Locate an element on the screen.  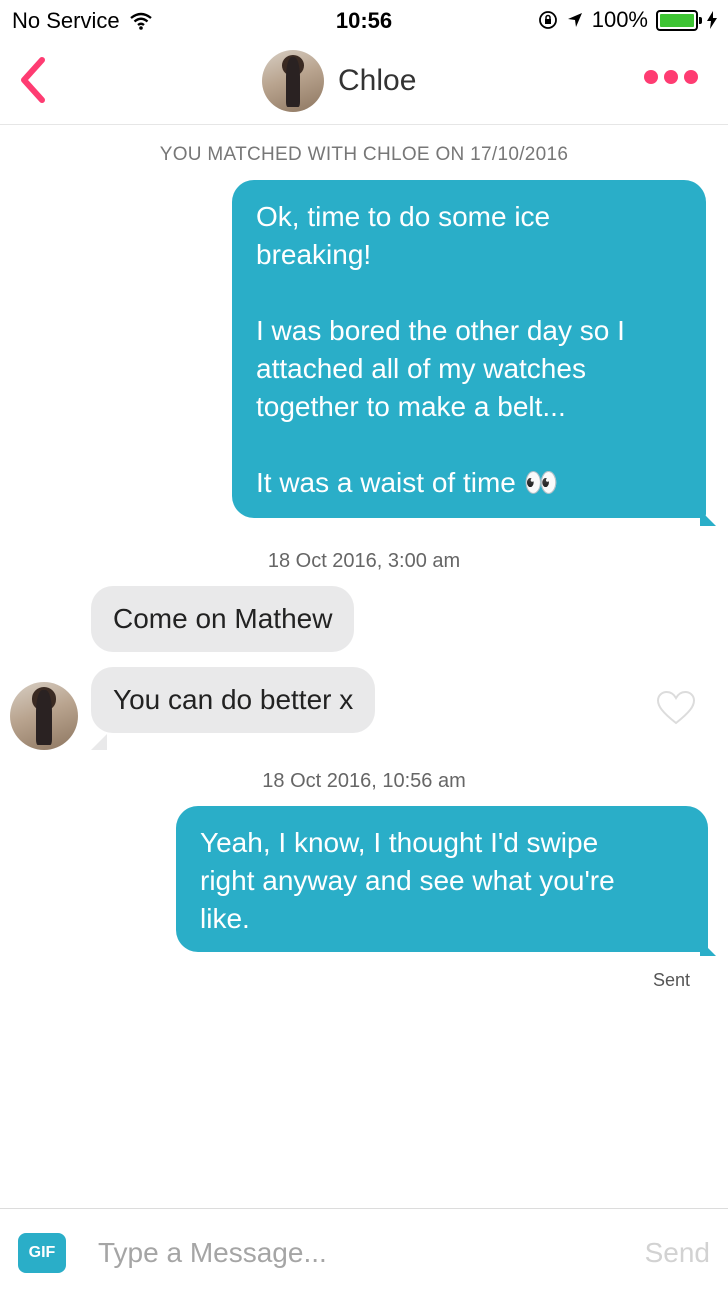
status-right: 100% is located at coordinates (628, 20).